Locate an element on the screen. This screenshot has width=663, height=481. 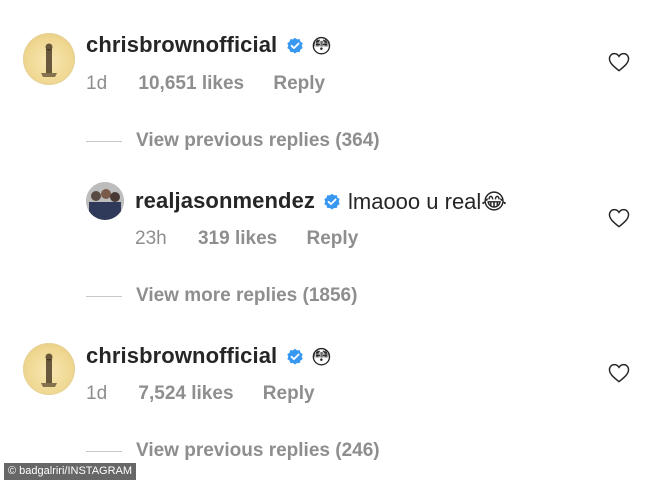
comment-meta: 23h 319 likes Reply is located at coordinates (246, 239).